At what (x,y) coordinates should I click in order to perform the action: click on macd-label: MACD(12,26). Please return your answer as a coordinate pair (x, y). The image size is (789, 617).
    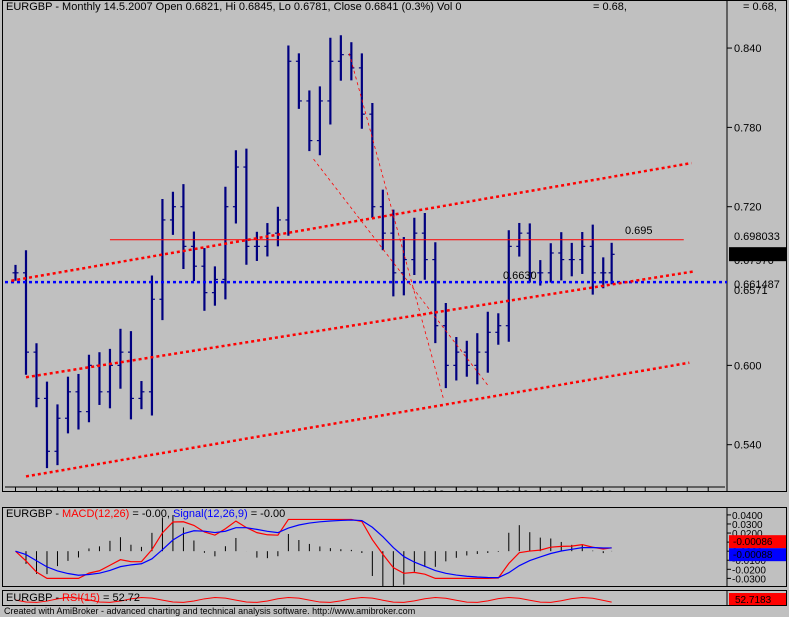
    Looking at the image, I should click on (96, 514).